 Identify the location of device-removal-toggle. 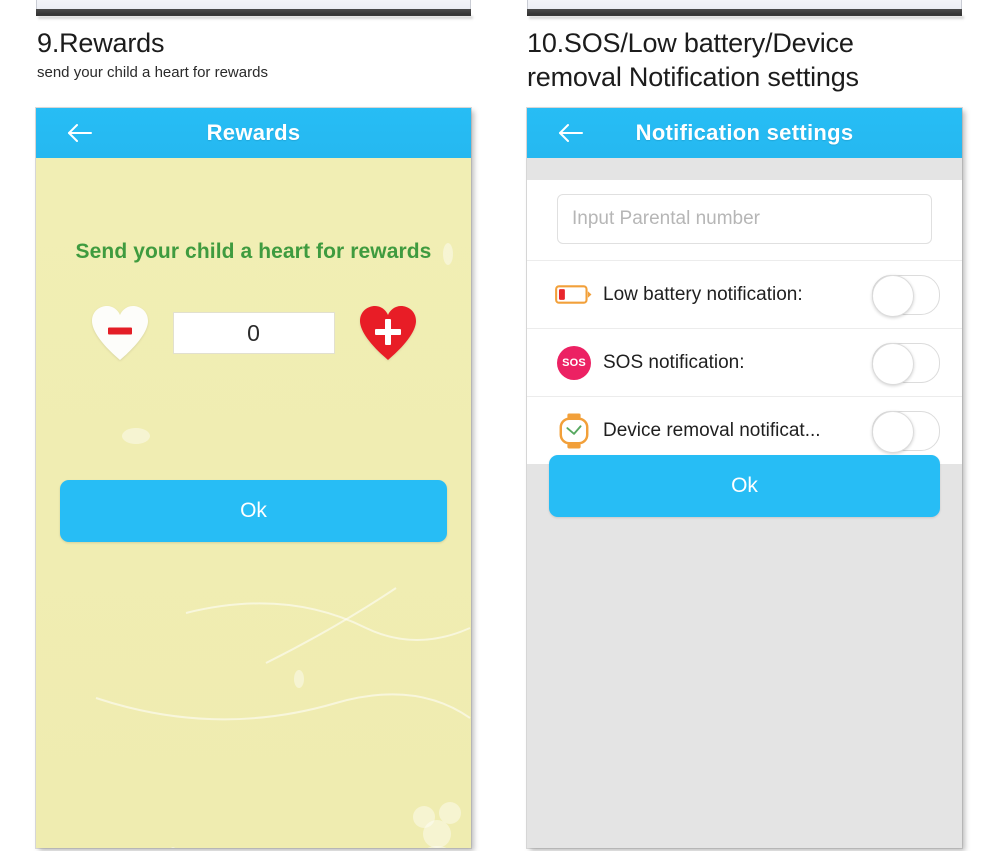
(906, 431).